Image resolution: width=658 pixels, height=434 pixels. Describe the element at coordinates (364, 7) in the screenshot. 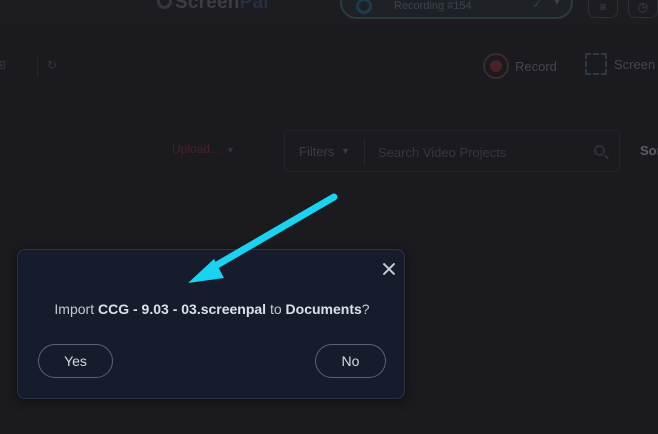

I see `recording-icon` at that location.